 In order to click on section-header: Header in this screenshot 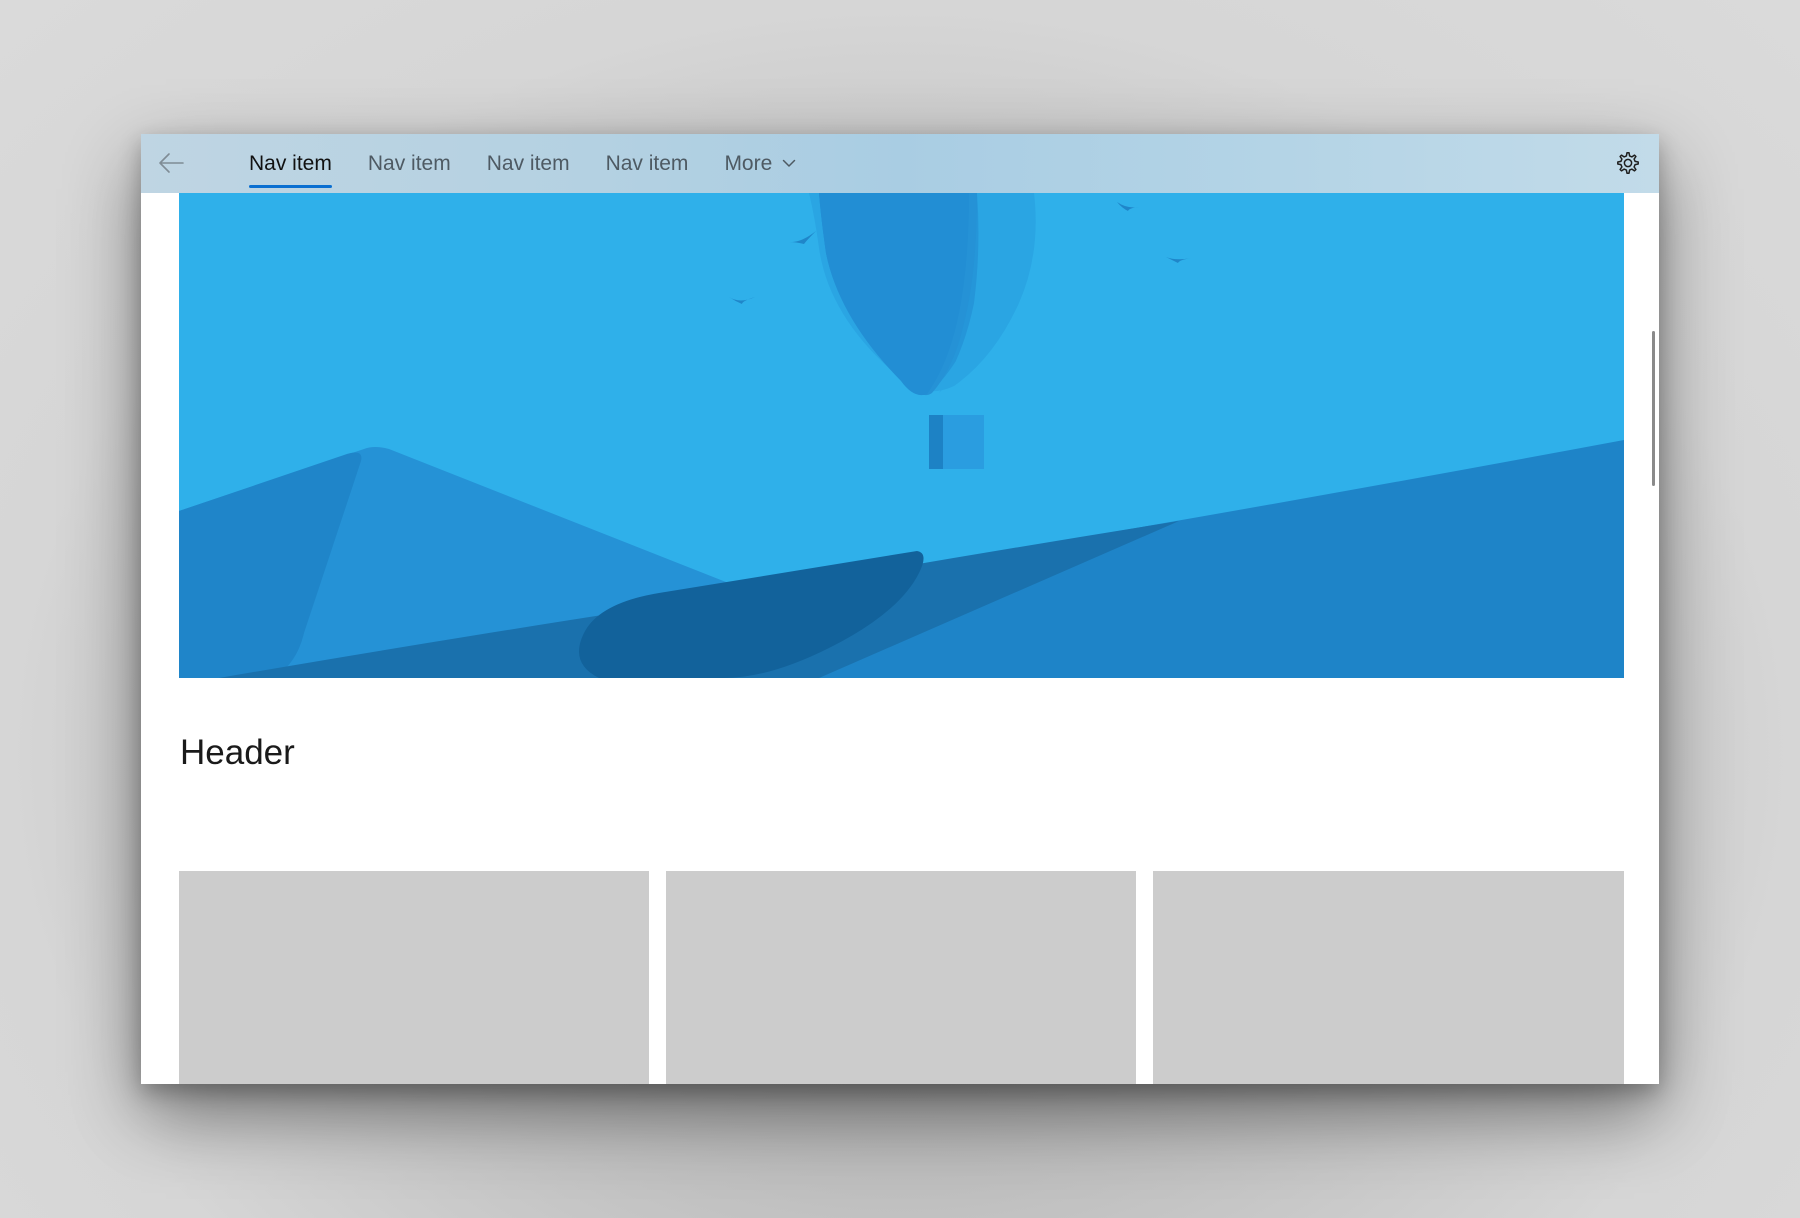, I will do `click(237, 752)`.